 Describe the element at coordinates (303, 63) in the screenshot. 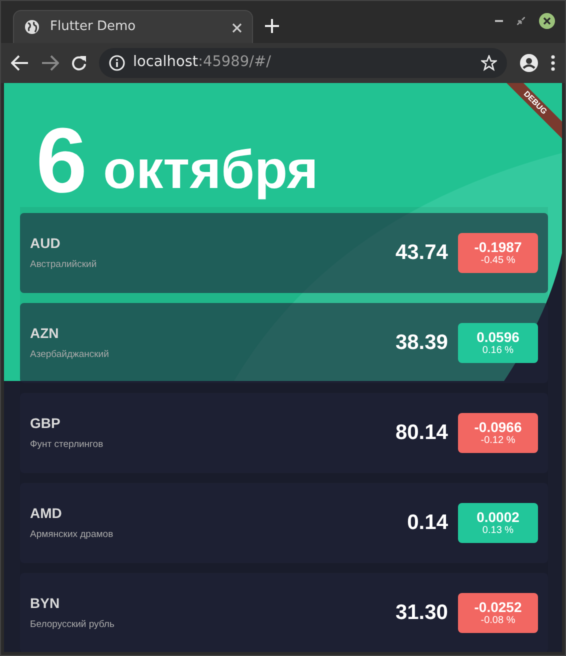

I see `address-bar: localhost:45989/#/` at that location.